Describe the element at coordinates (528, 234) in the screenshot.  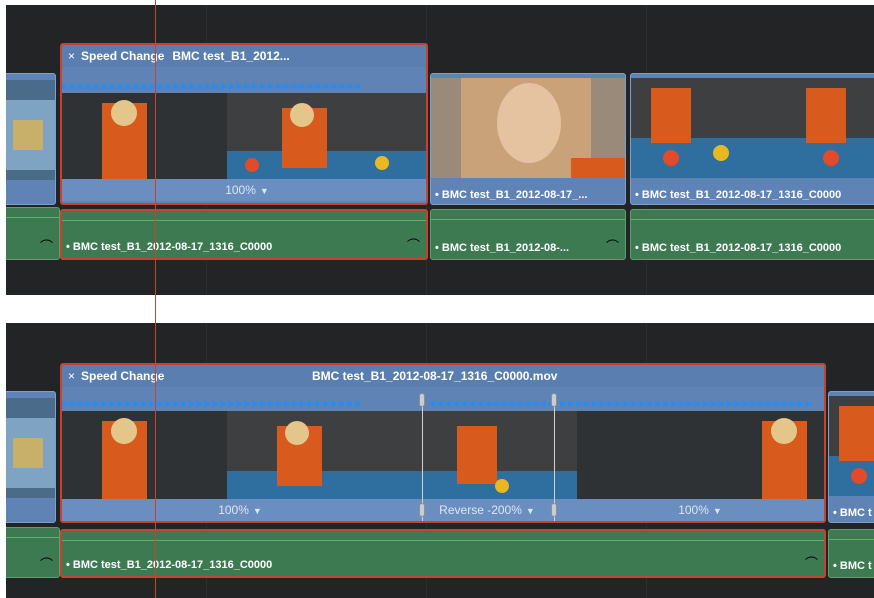
I see `audio-clip: • BMC test_B1_2012-08-... ⌒` at that location.